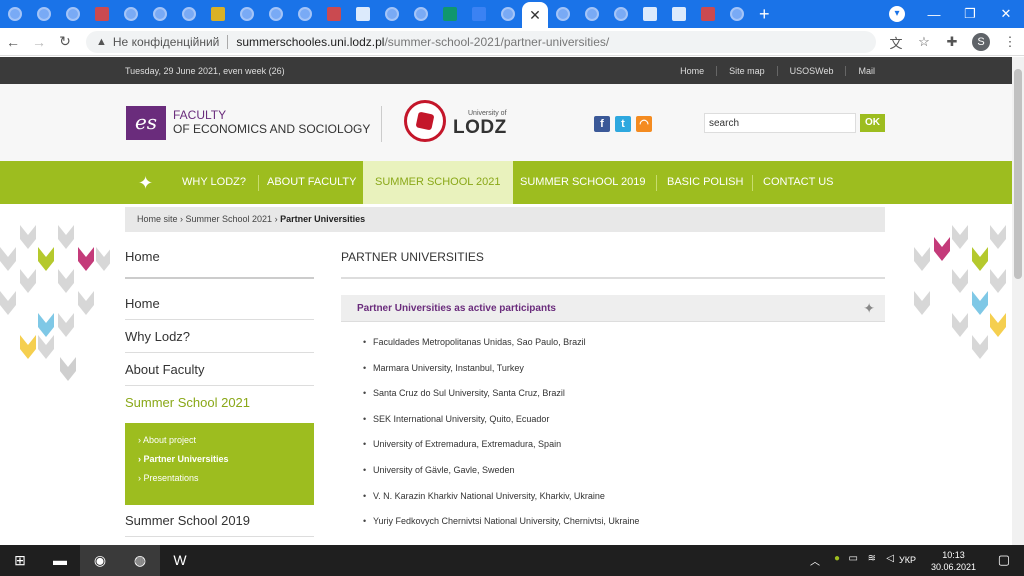  I want to click on minimize-icon: —, so click(934, 14).